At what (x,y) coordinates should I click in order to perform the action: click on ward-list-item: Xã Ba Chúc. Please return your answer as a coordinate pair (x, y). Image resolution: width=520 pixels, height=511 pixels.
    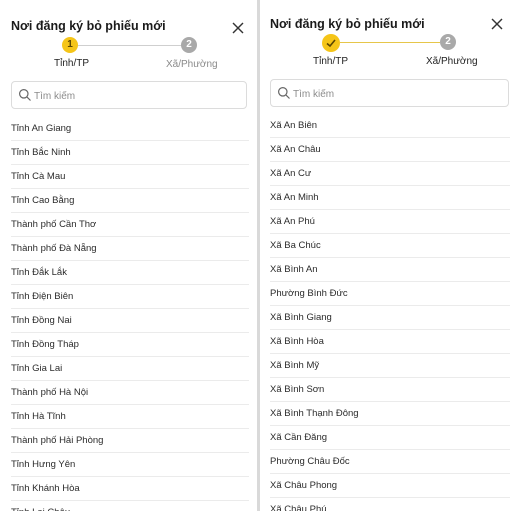
    Looking at the image, I should click on (390, 246).